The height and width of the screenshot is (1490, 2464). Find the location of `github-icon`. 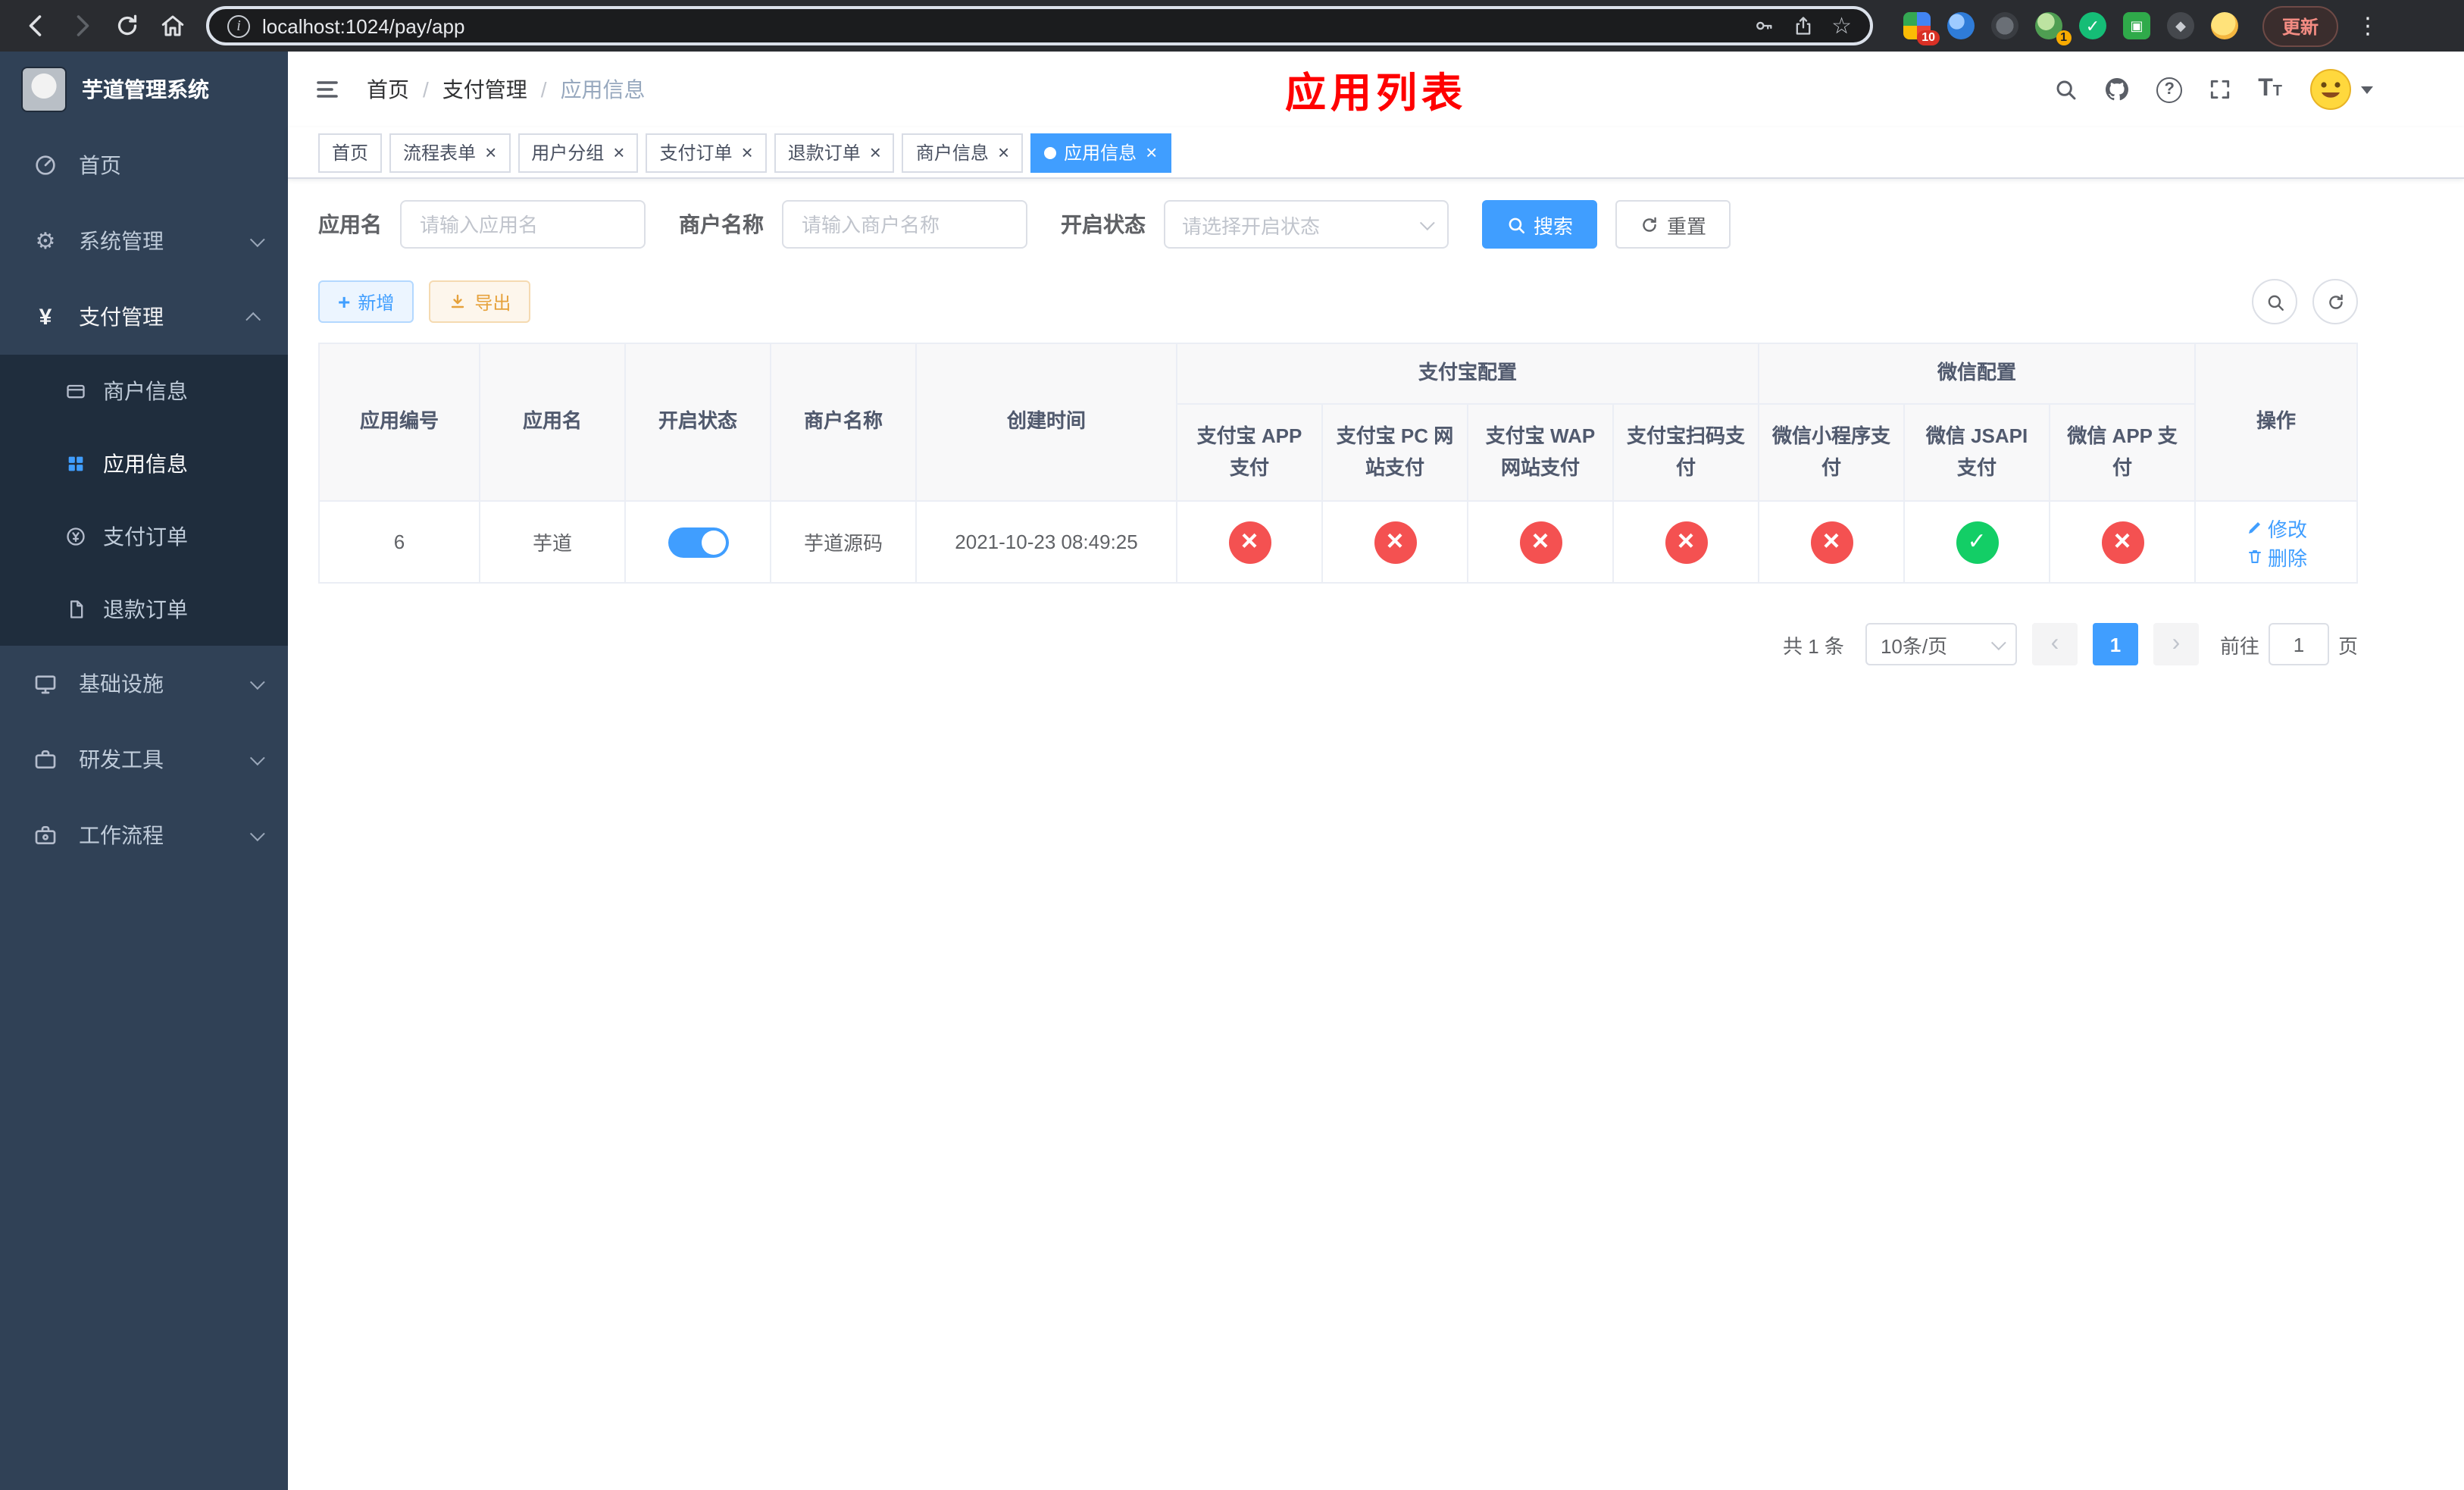

github-icon is located at coordinates (2117, 89).